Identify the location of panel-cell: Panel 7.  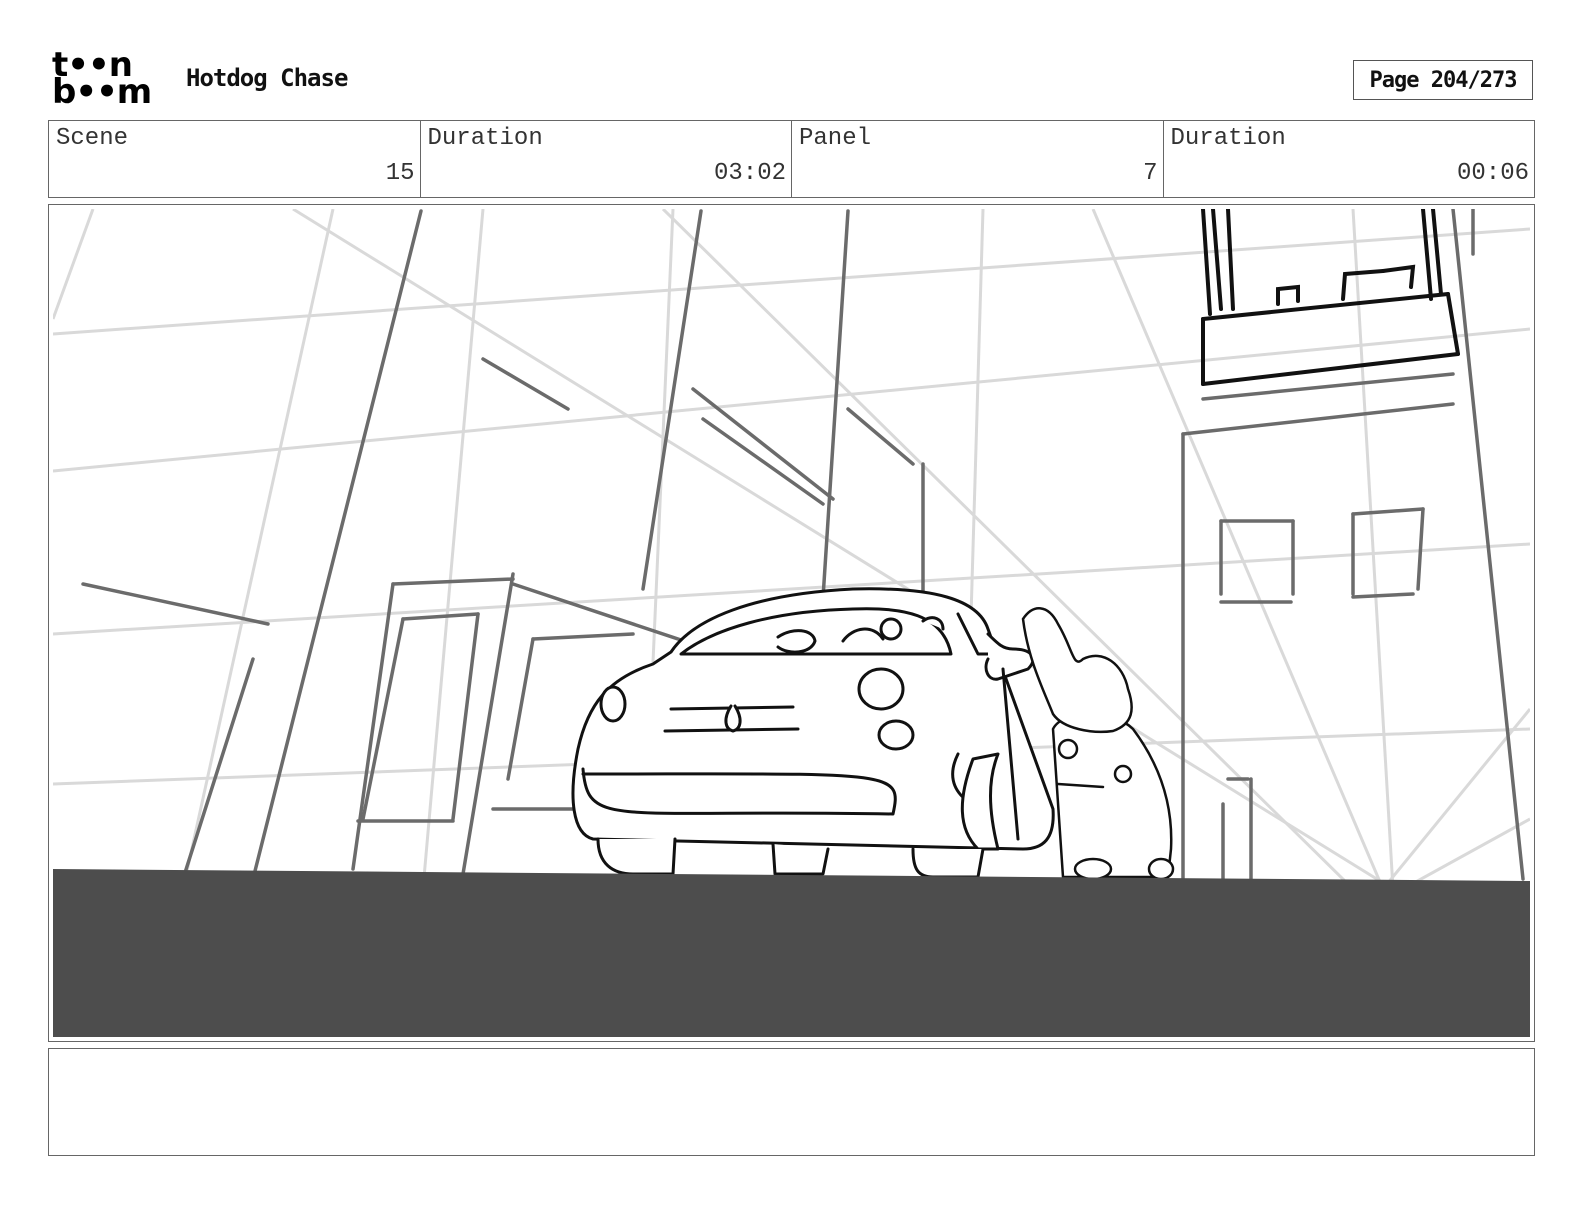
(978, 159).